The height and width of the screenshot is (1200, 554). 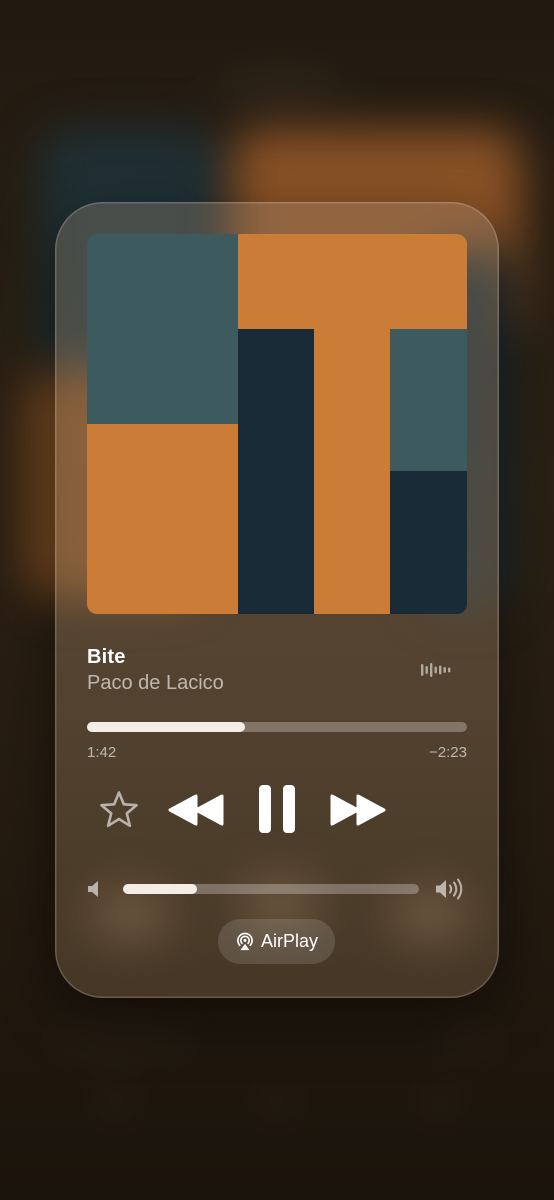 I want to click on volume-fill, so click(x=160, y=889).